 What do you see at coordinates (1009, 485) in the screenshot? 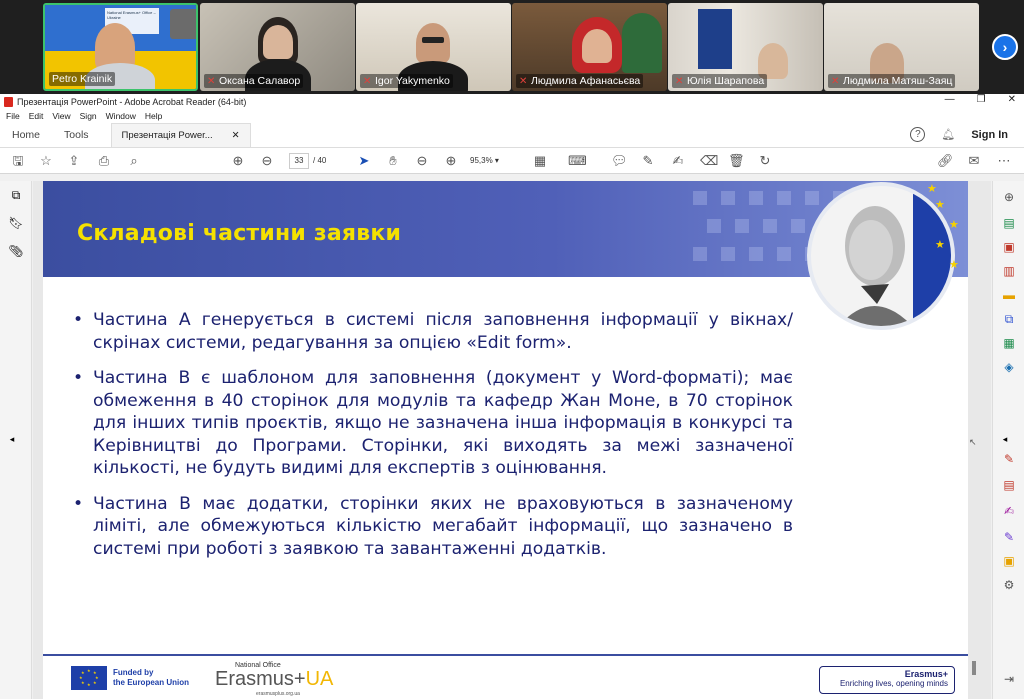
I see `protect-icon: ▤` at bounding box center [1009, 485].